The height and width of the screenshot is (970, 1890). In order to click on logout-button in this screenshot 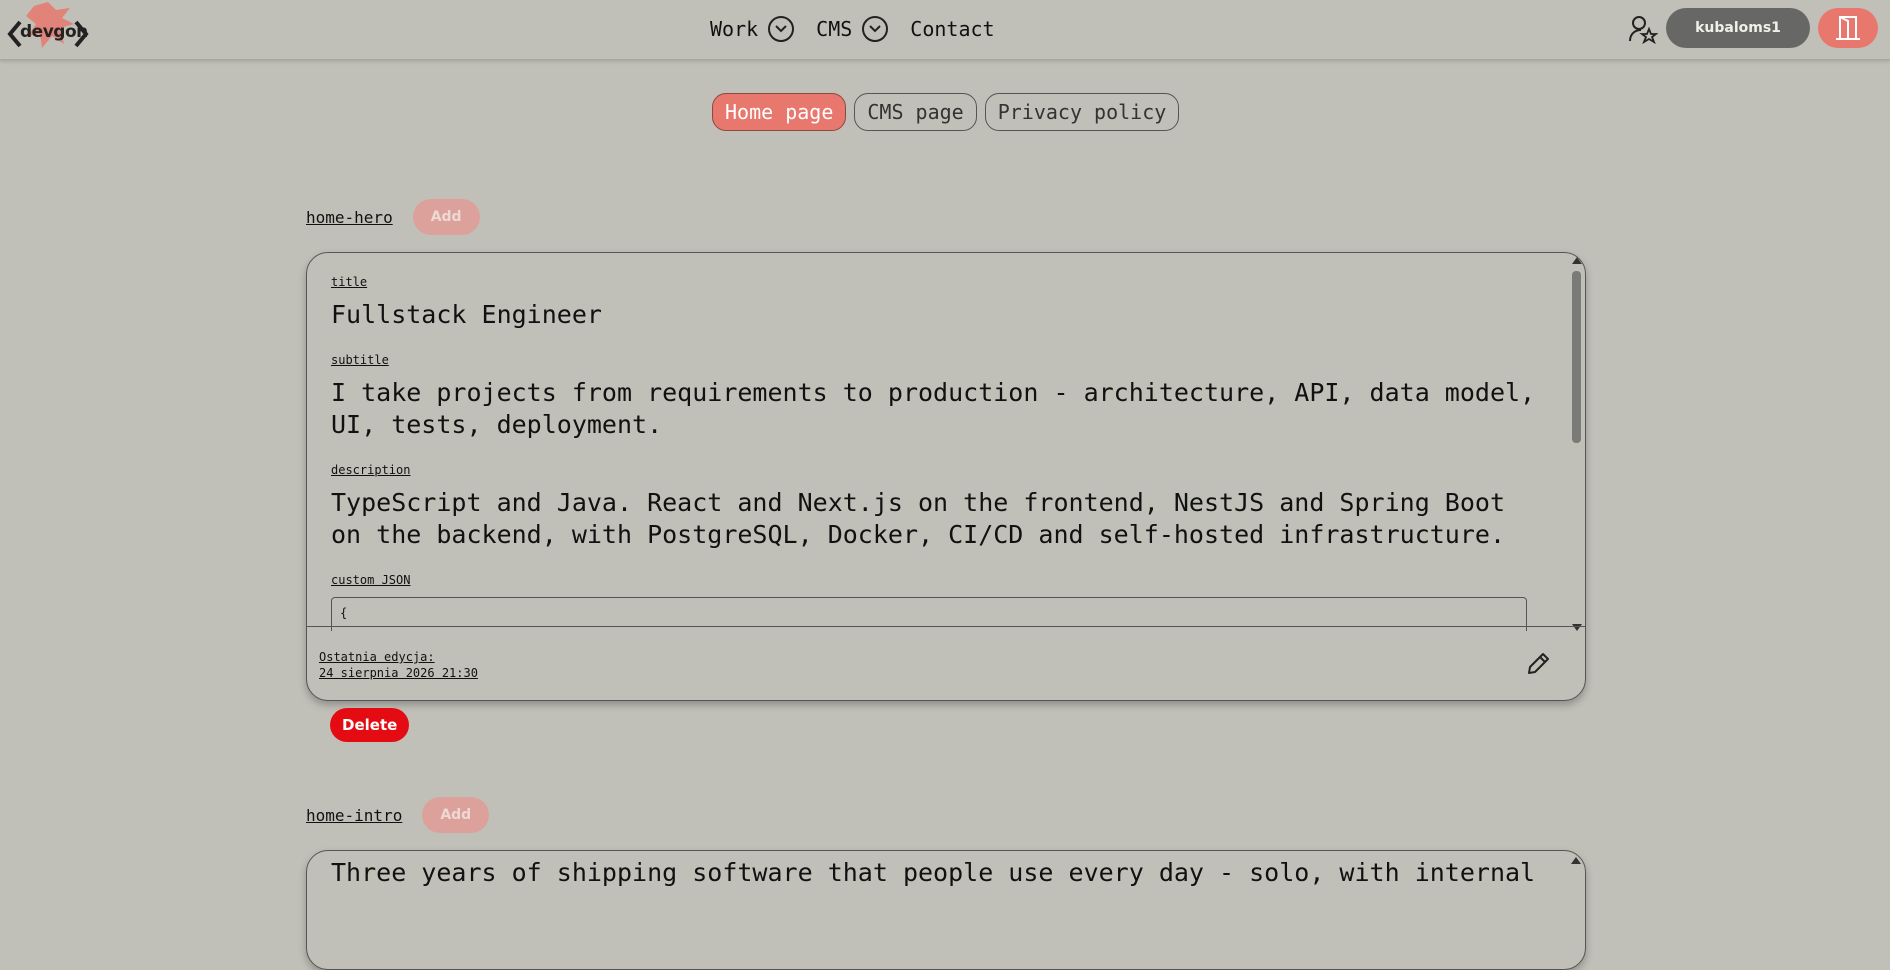, I will do `click(1848, 28)`.